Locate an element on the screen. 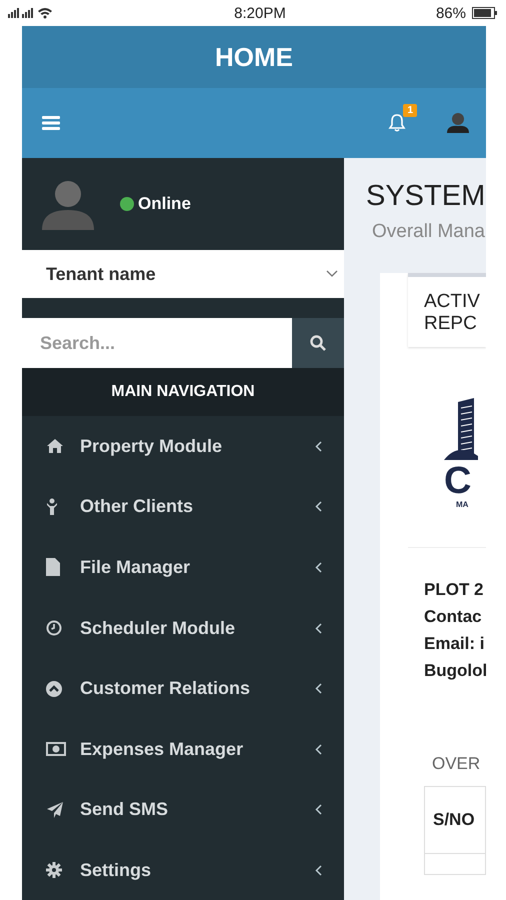 The height and width of the screenshot is (900, 506). page-title: HOME is located at coordinates (254, 57).